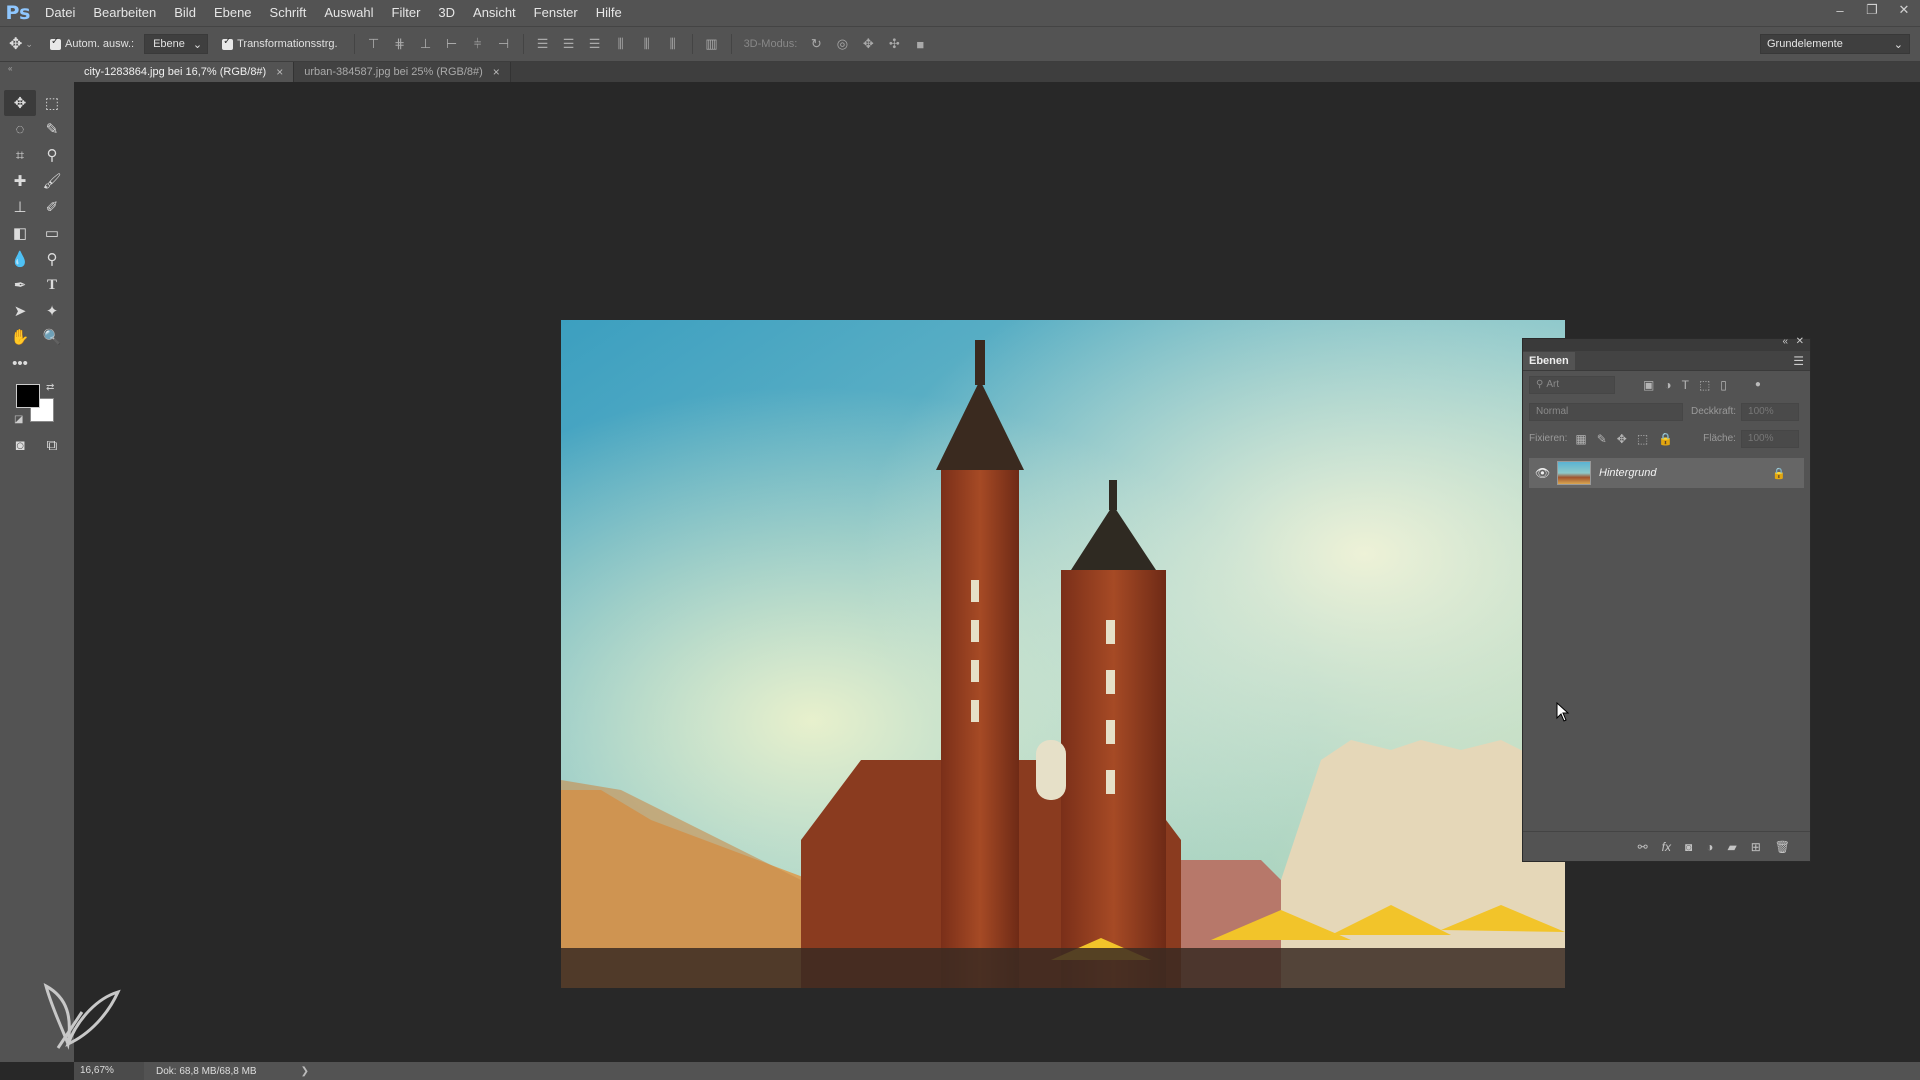 The height and width of the screenshot is (1080, 1920). Describe the element at coordinates (1642, 439) in the screenshot. I see `lock-artboard-icon: ⬚` at that location.